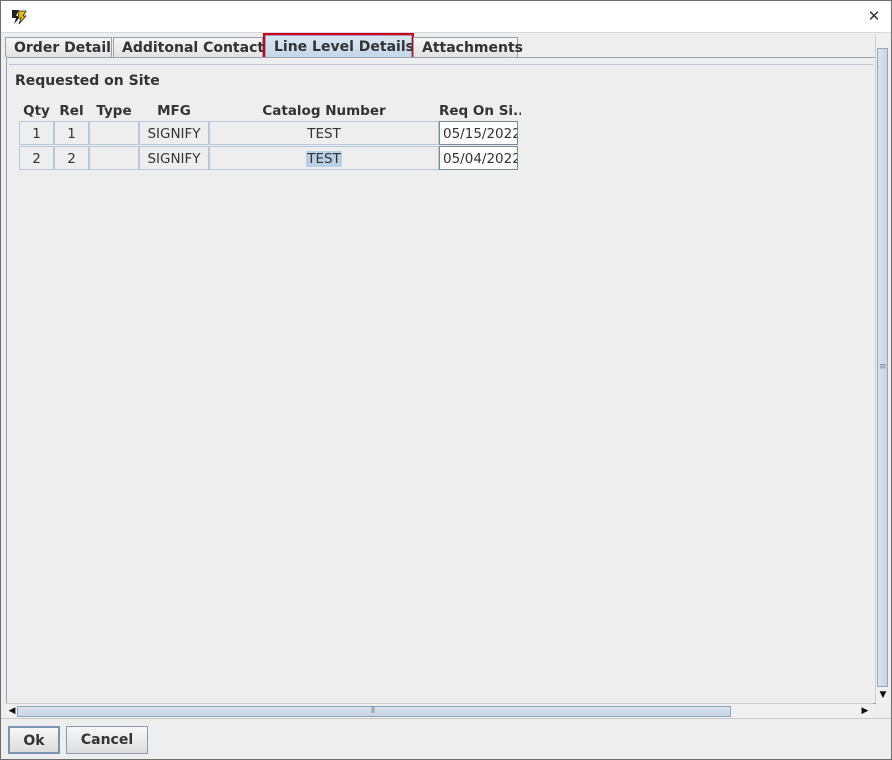 The image size is (892, 760). Describe the element at coordinates (446, 17) in the screenshot. I see `title-bar: ✕` at that location.